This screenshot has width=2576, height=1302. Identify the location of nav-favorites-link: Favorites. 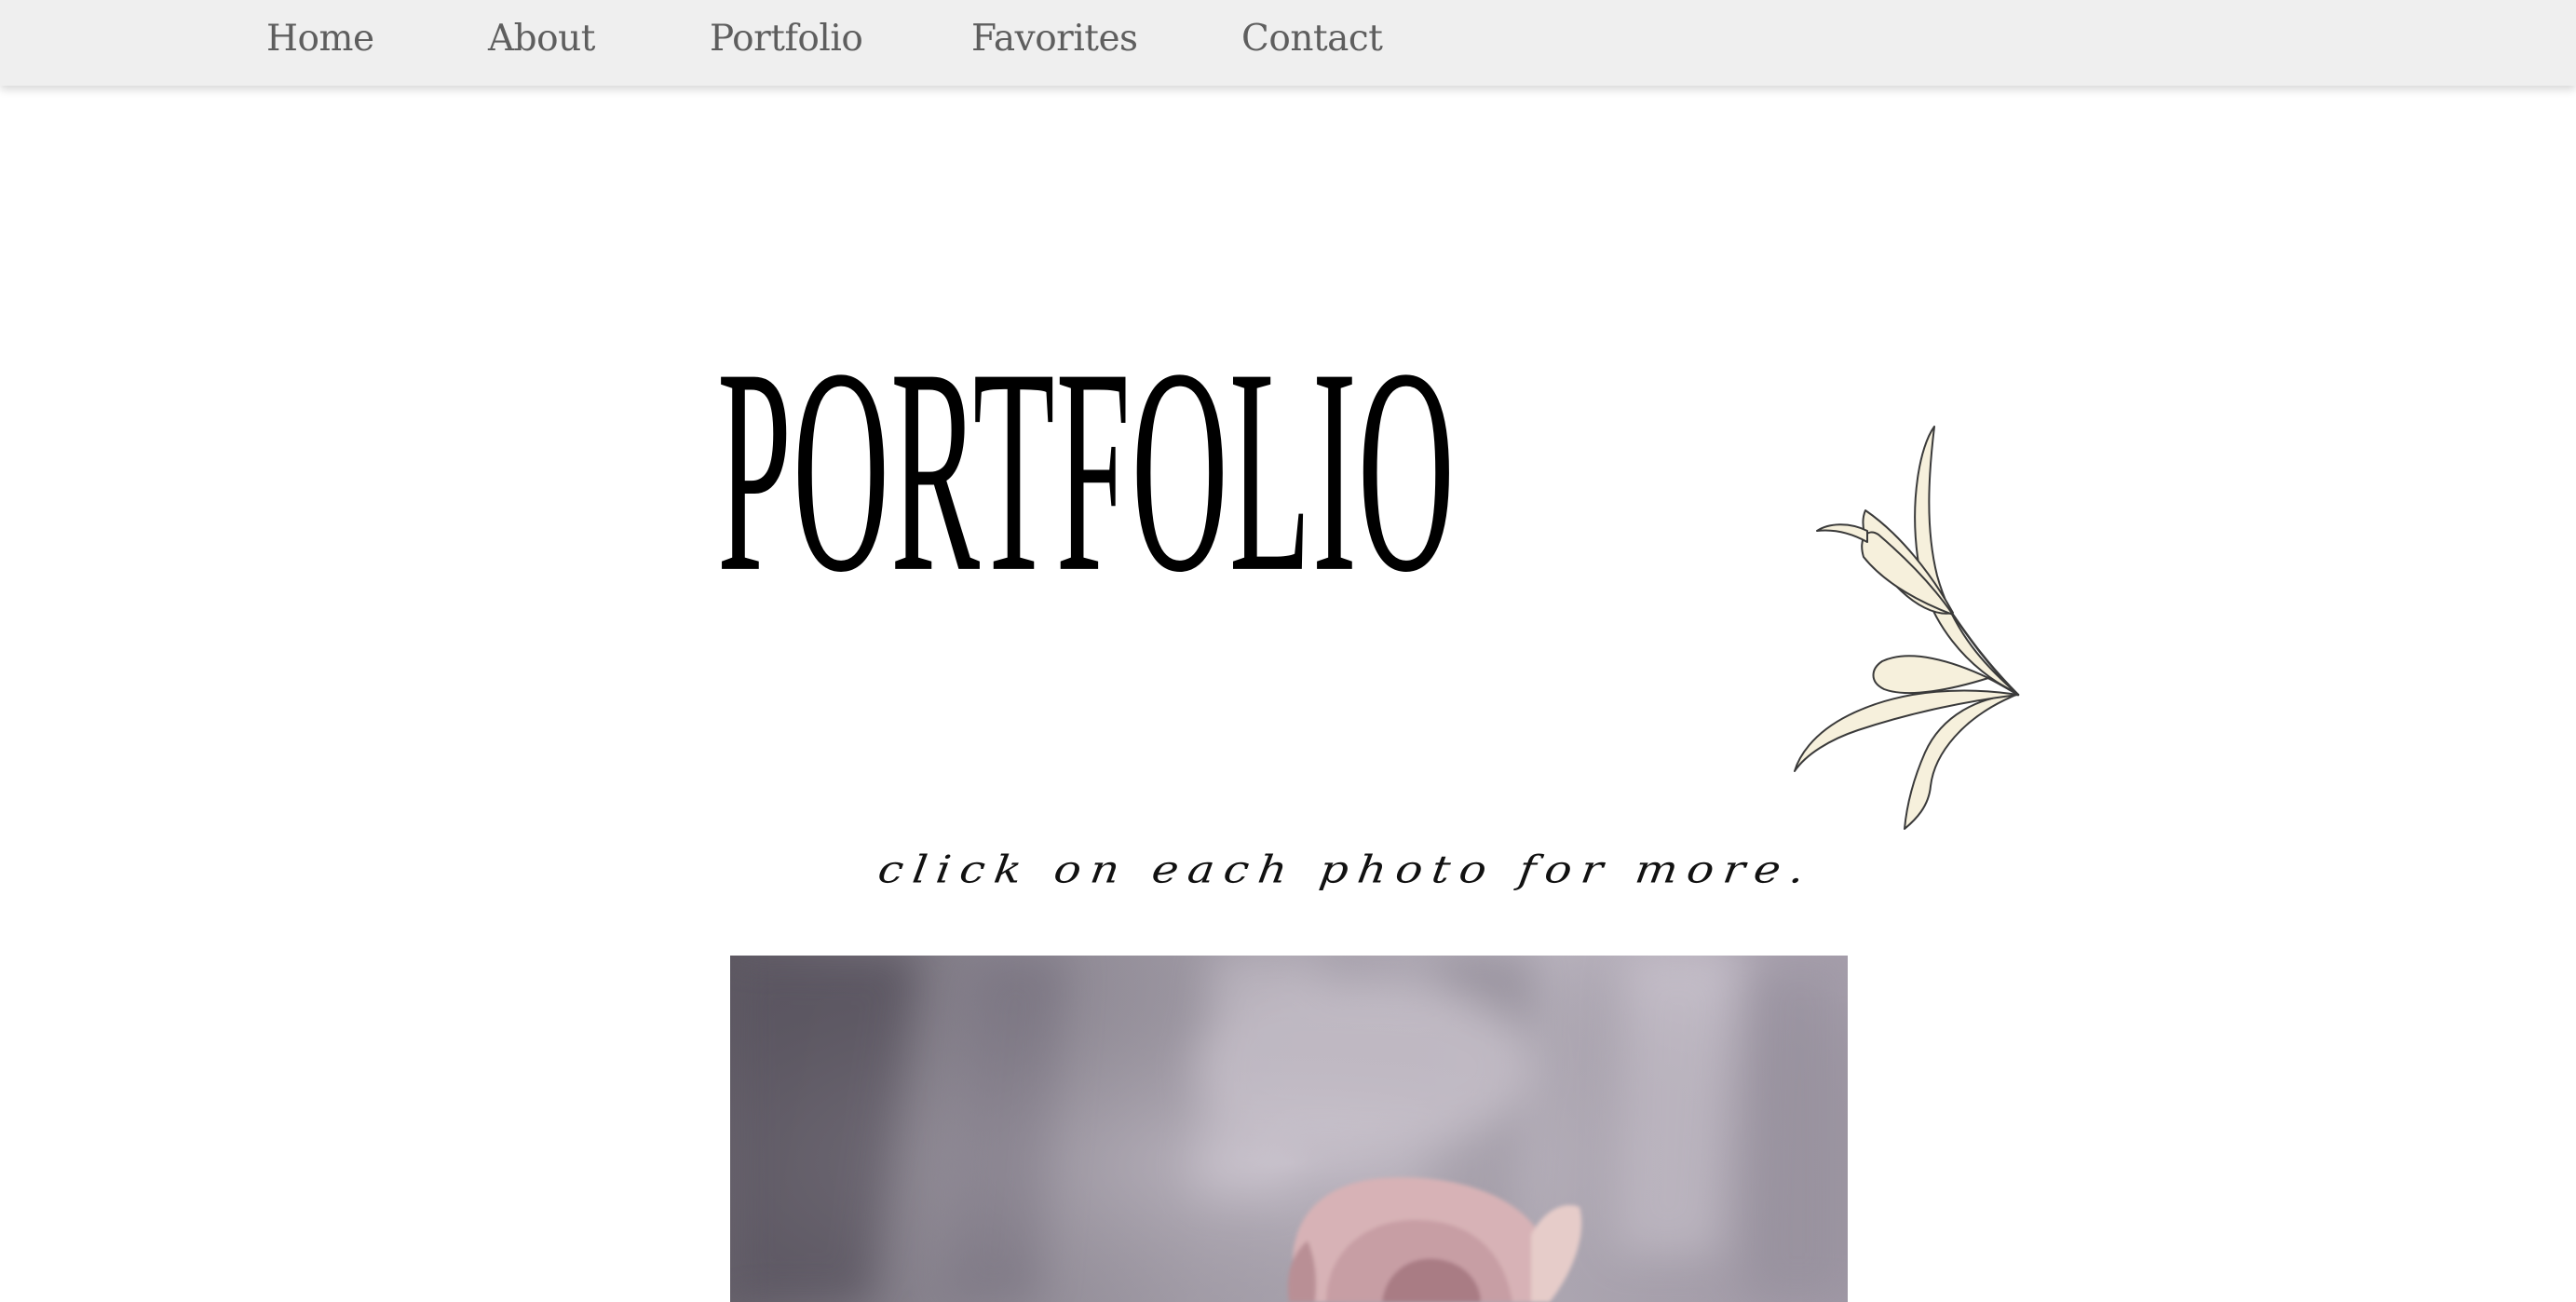
(1054, 39).